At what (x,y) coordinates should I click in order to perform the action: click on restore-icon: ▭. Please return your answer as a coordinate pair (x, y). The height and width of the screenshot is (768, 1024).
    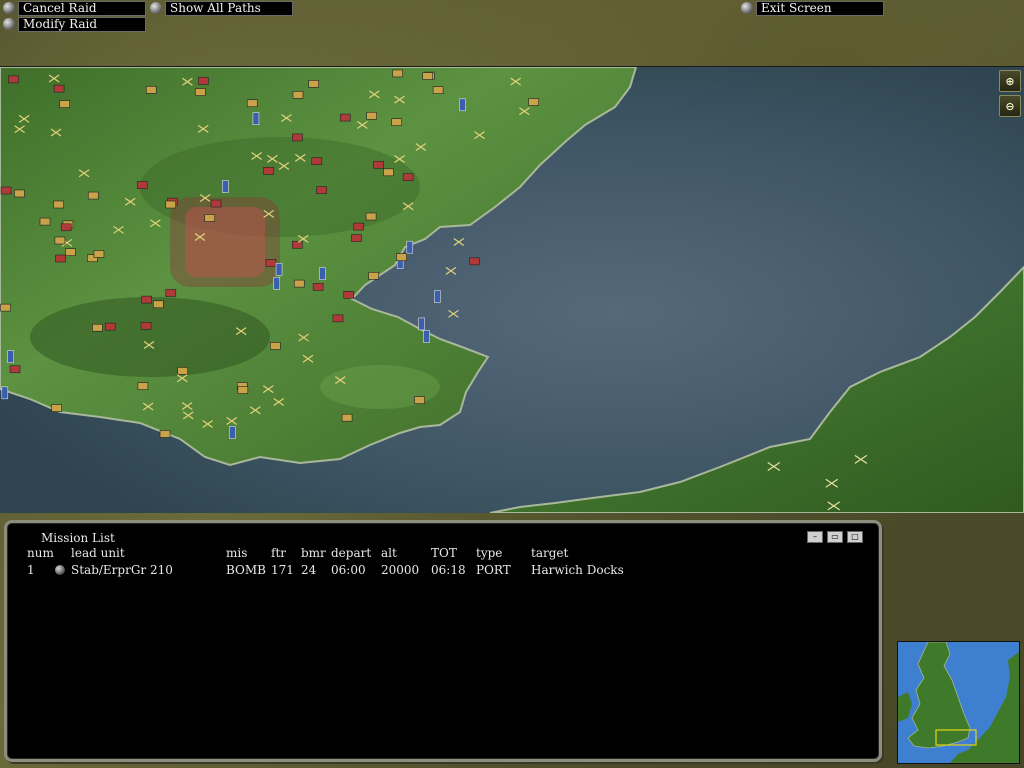
    Looking at the image, I should click on (835, 536).